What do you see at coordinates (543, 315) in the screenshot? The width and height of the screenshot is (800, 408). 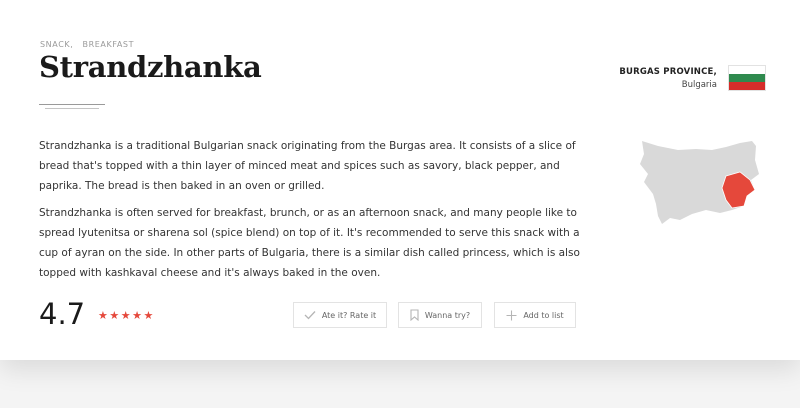 I see `add-to-list-button-label: Add to list` at bounding box center [543, 315].